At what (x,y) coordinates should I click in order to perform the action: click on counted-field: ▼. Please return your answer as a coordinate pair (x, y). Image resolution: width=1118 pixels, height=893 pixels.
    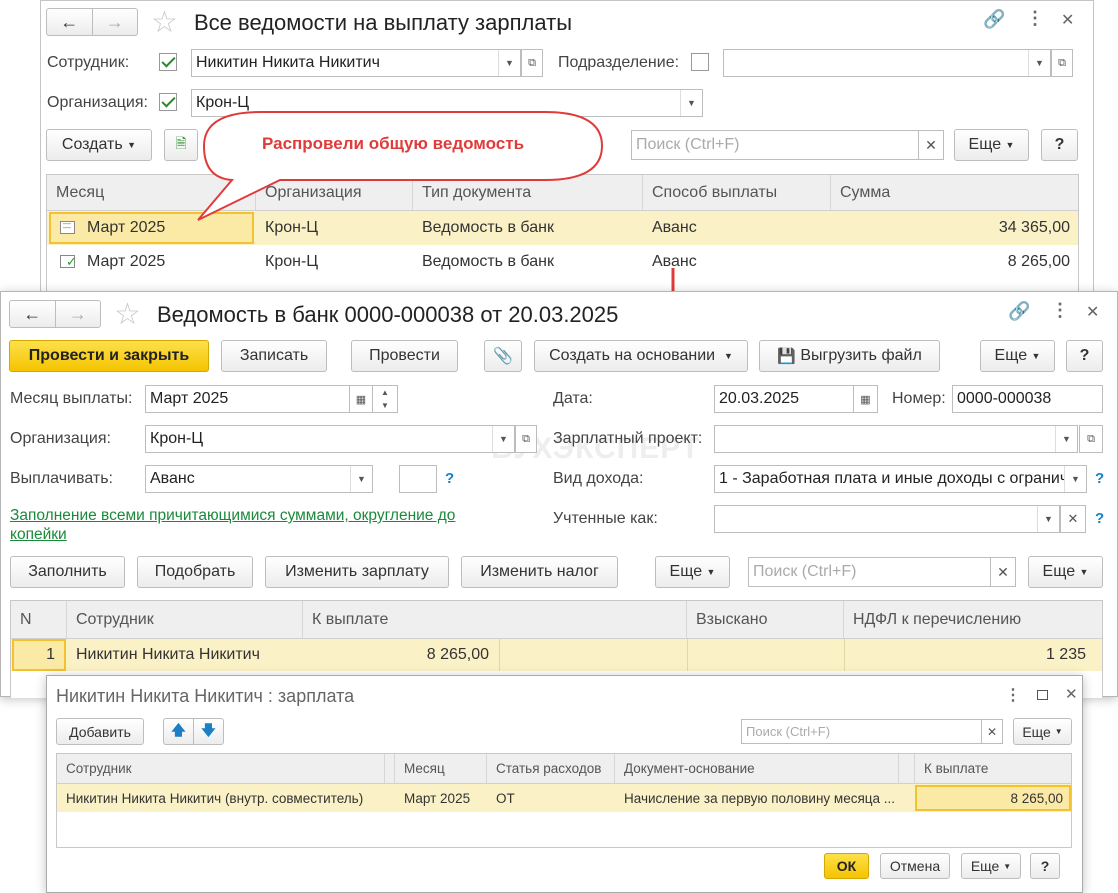
    Looking at the image, I should click on (887, 519).